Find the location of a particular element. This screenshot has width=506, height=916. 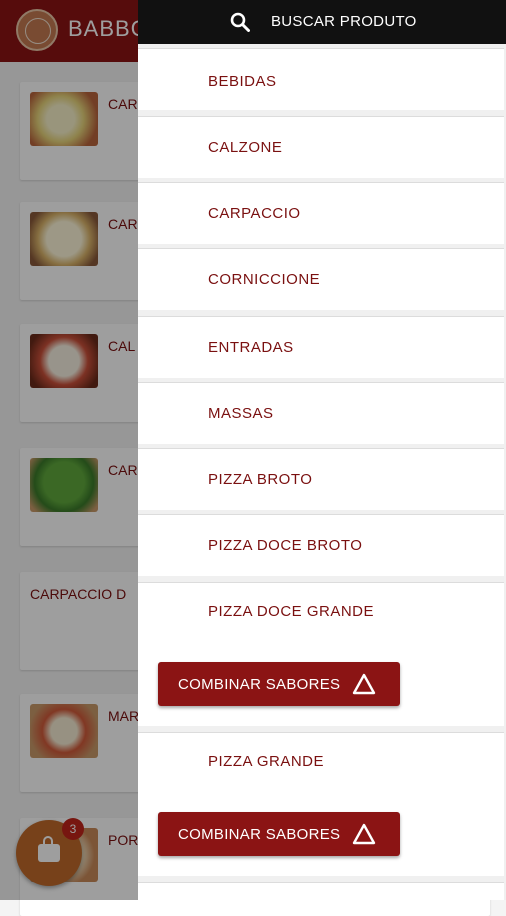

search-bar: BUSCAR PRODUTO is located at coordinates (322, 22).